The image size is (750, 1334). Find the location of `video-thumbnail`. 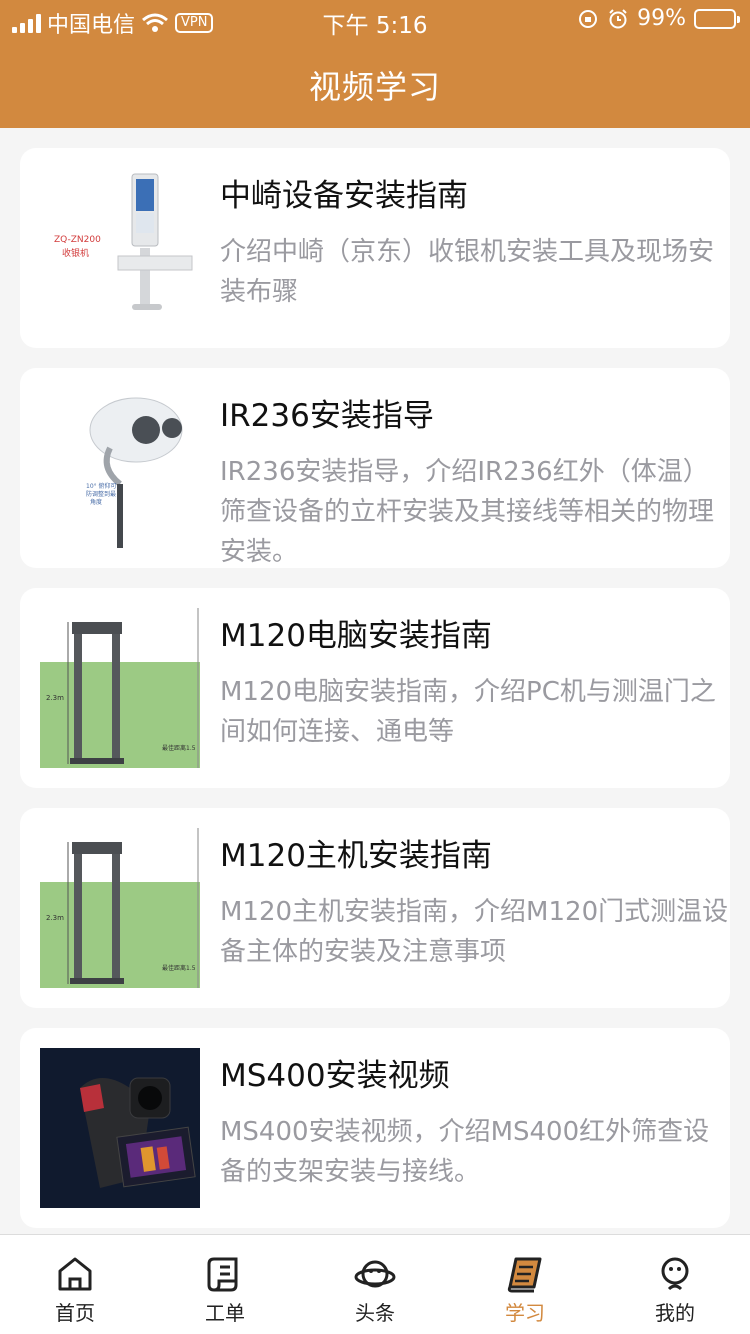

video-thumbnail is located at coordinates (120, 1128).